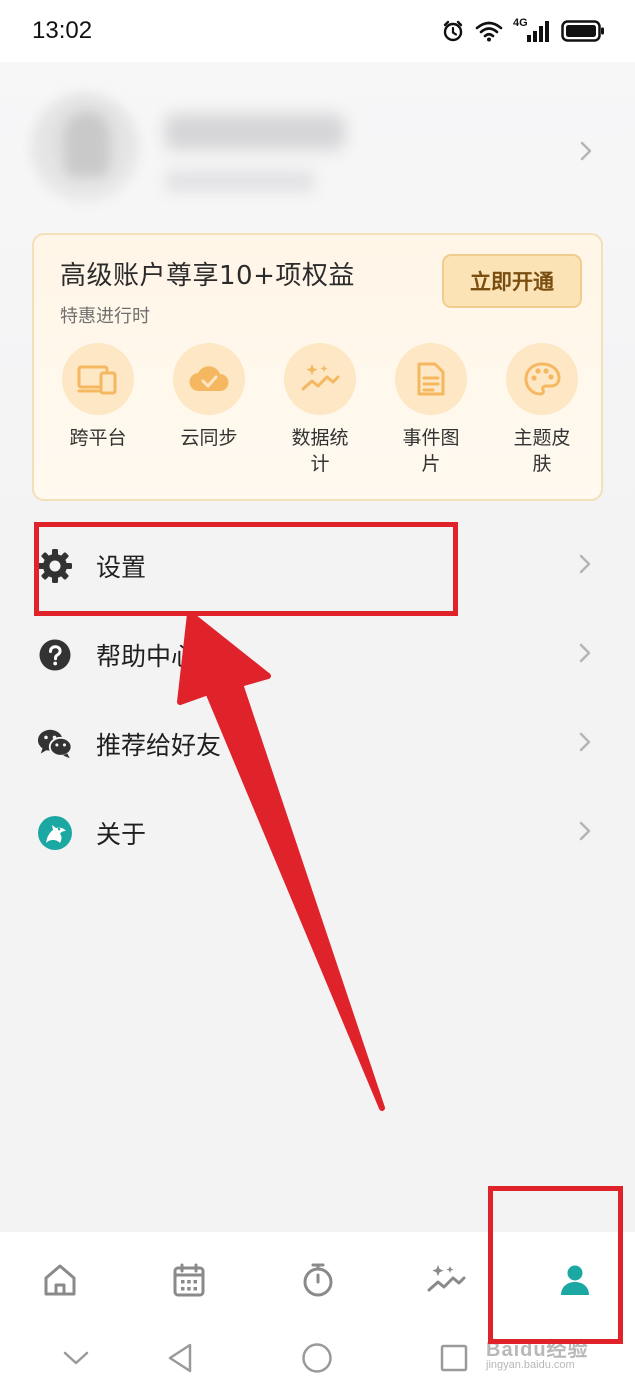  I want to click on menu-item-recommend-to-friends: 推荐给好友, so click(317, 744).